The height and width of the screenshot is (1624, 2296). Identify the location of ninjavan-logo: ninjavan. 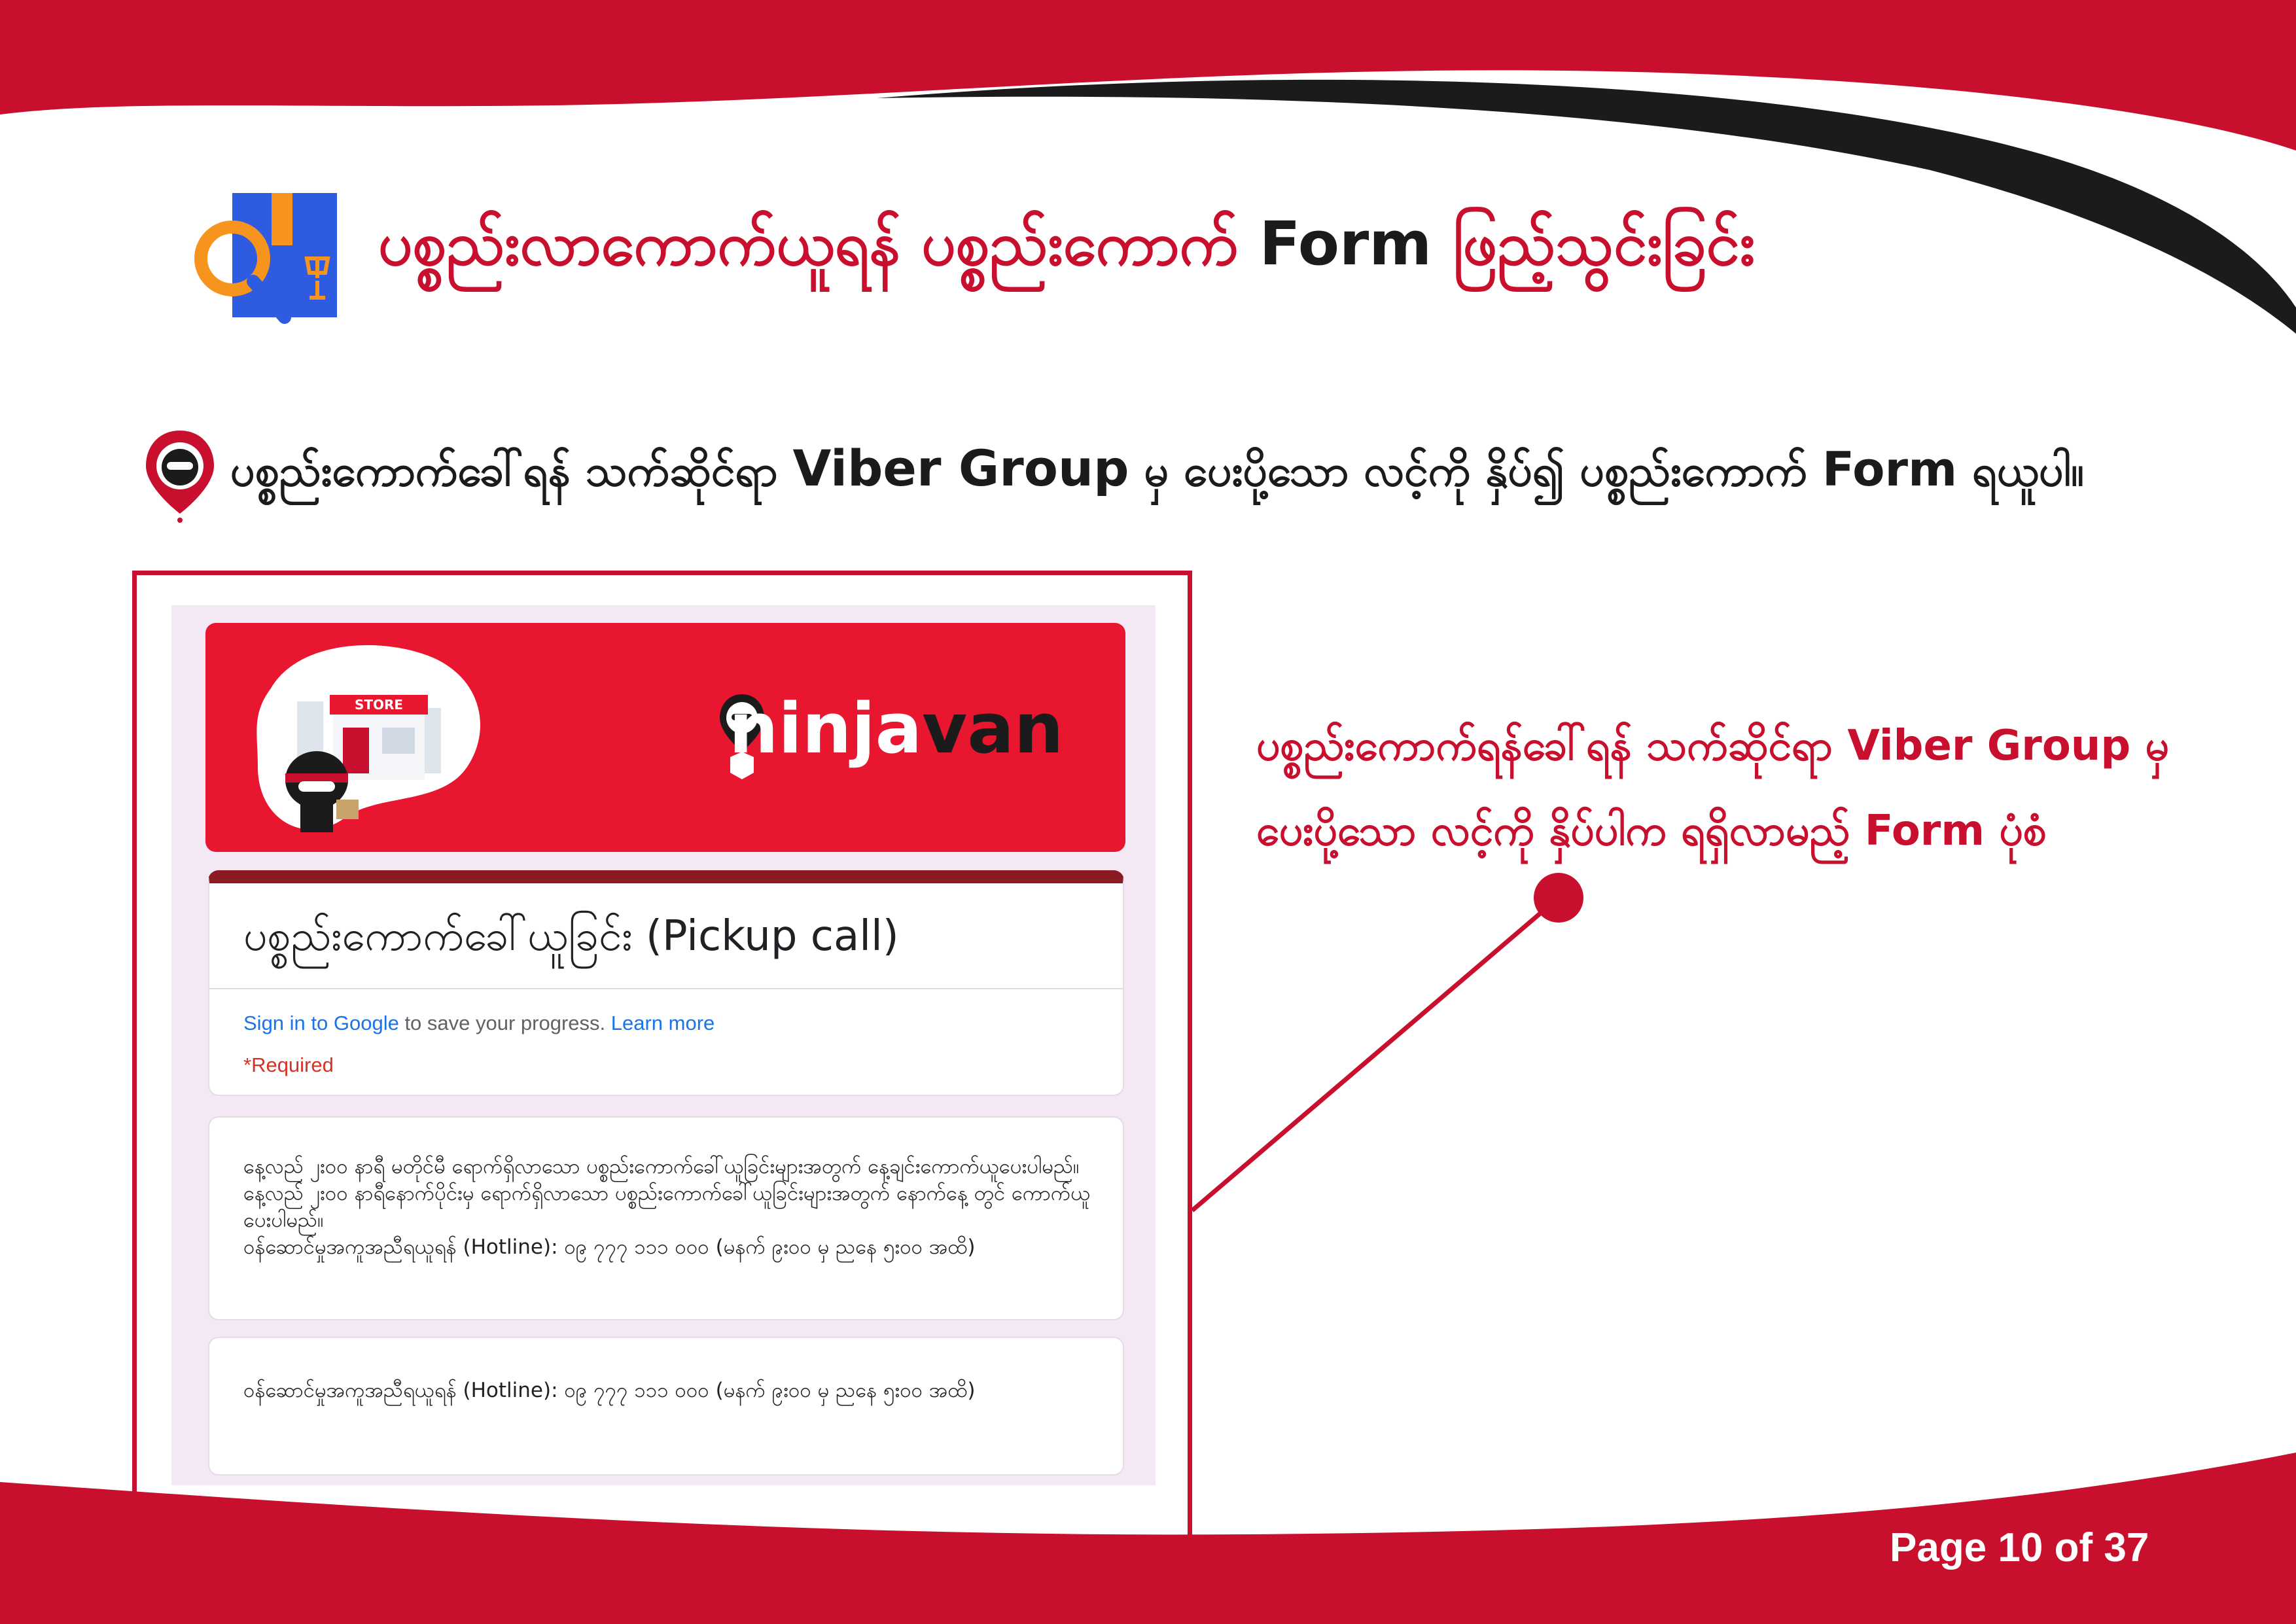
(896, 728).